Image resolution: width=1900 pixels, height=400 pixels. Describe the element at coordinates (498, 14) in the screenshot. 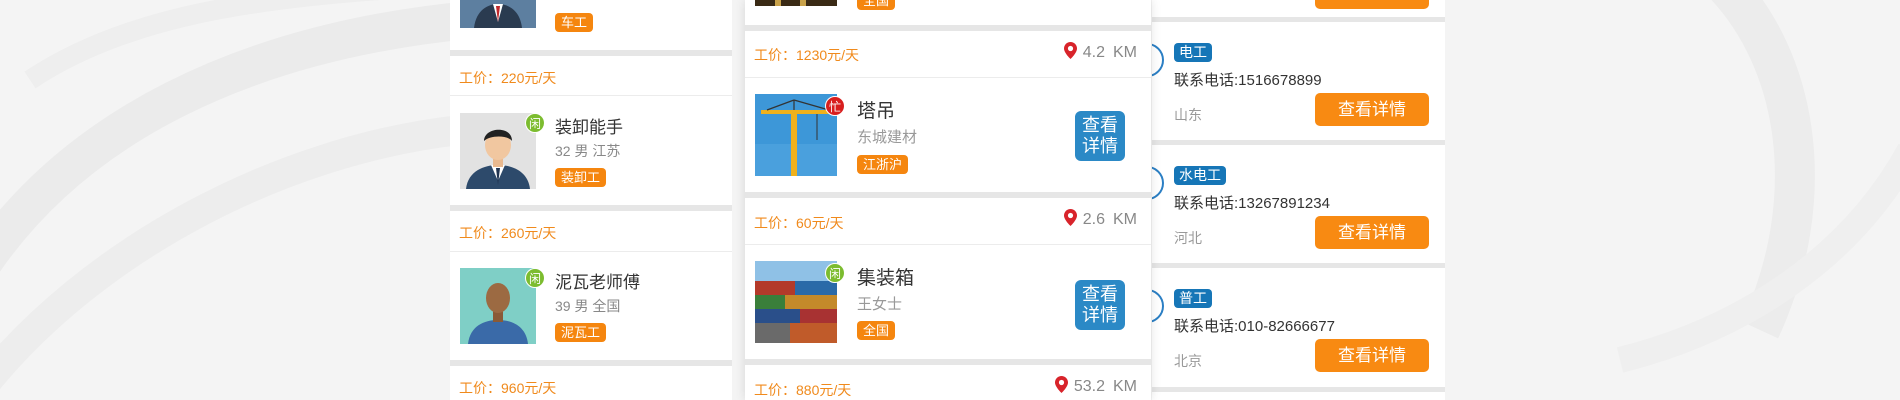

I see `worker-avatar` at that location.